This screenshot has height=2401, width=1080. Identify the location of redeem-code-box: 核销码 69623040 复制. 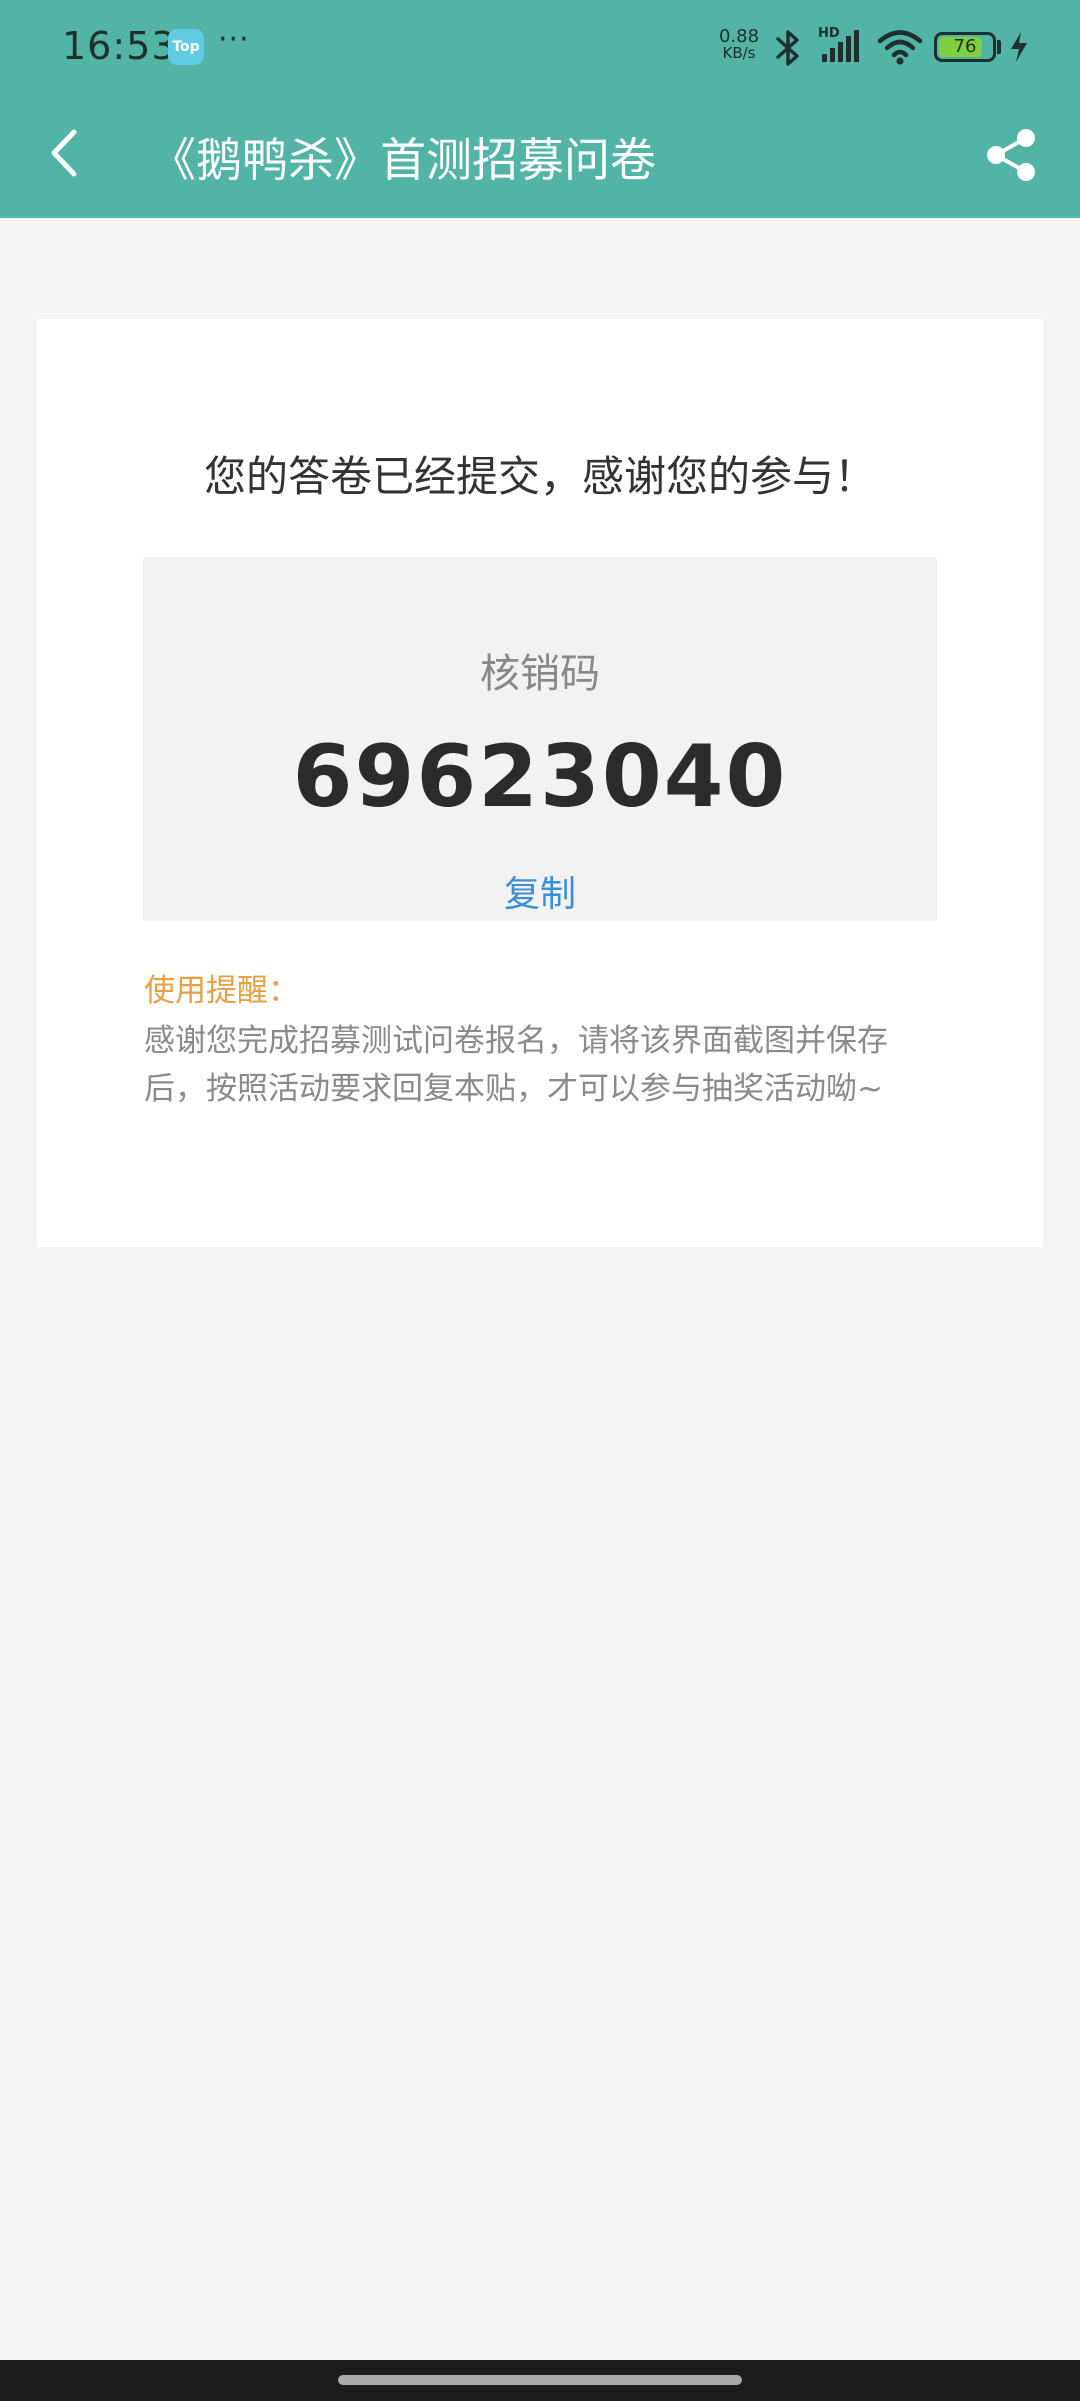
(540, 739).